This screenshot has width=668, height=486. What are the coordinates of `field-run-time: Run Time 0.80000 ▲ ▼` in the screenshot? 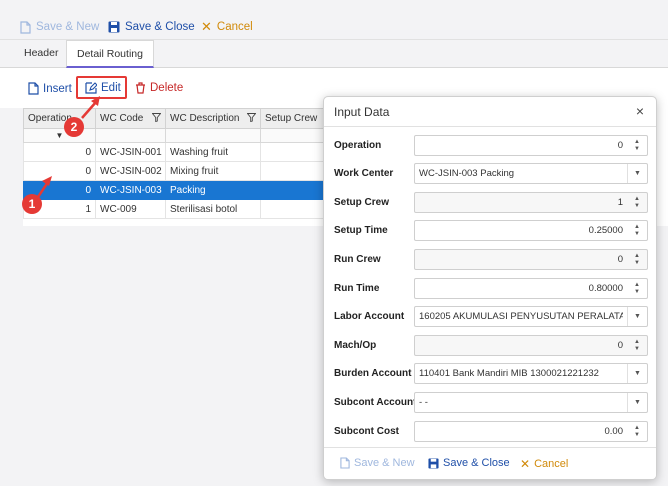 It's located at (490, 290).